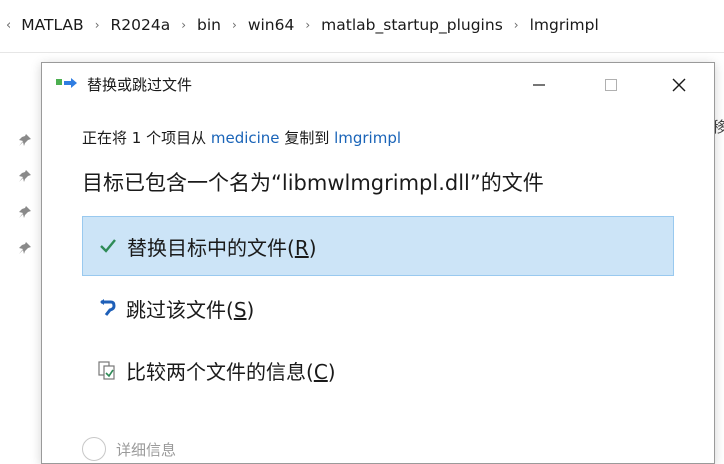 The height and width of the screenshot is (464, 724). What do you see at coordinates (107, 308) in the screenshot?
I see `skip-icon` at bounding box center [107, 308].